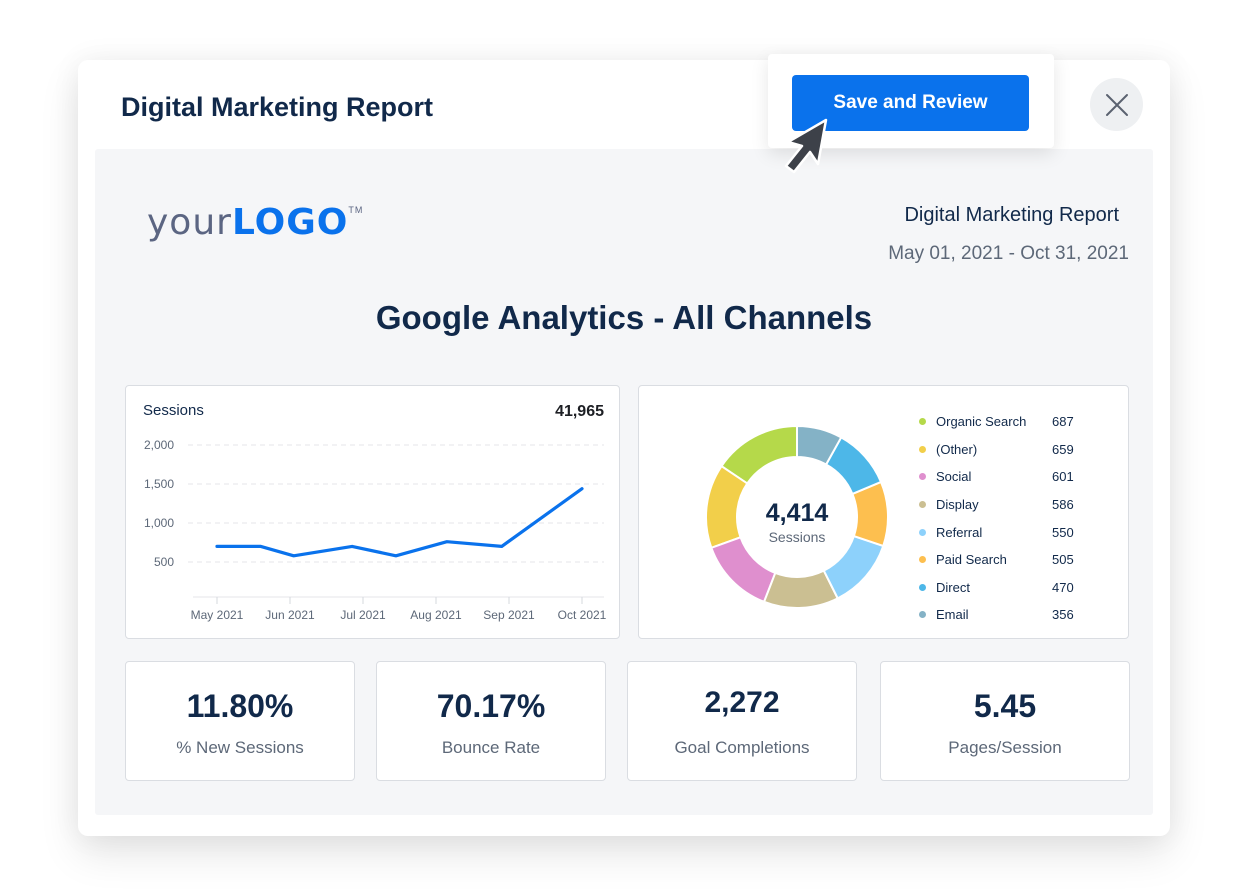  I want to click on mouse-pointer-icon, so click(806, 146).